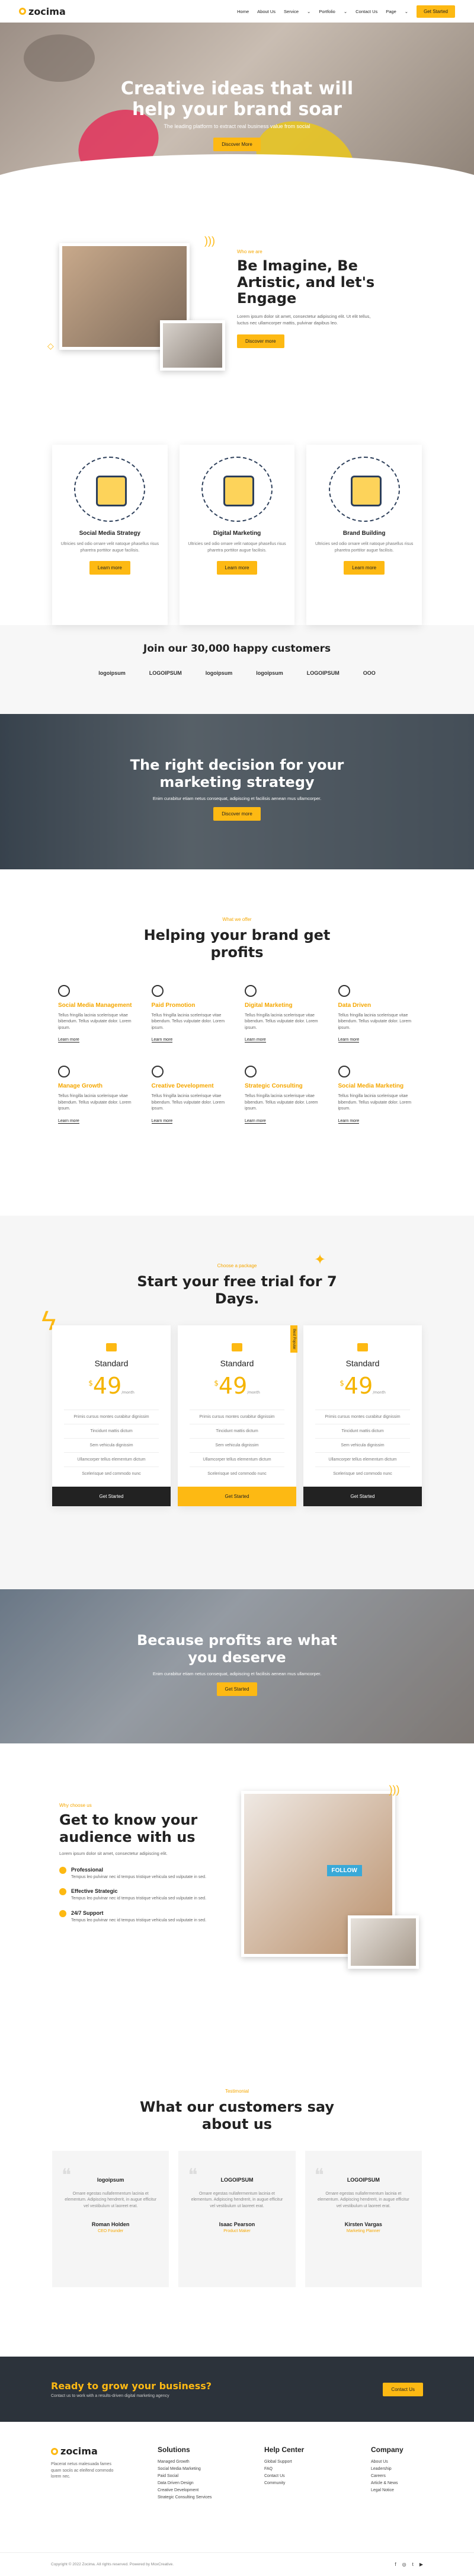  What do you see at coordinates (63, 1914) in the screenshot?
I see `check-icon` at bounding box center [63, 1914].